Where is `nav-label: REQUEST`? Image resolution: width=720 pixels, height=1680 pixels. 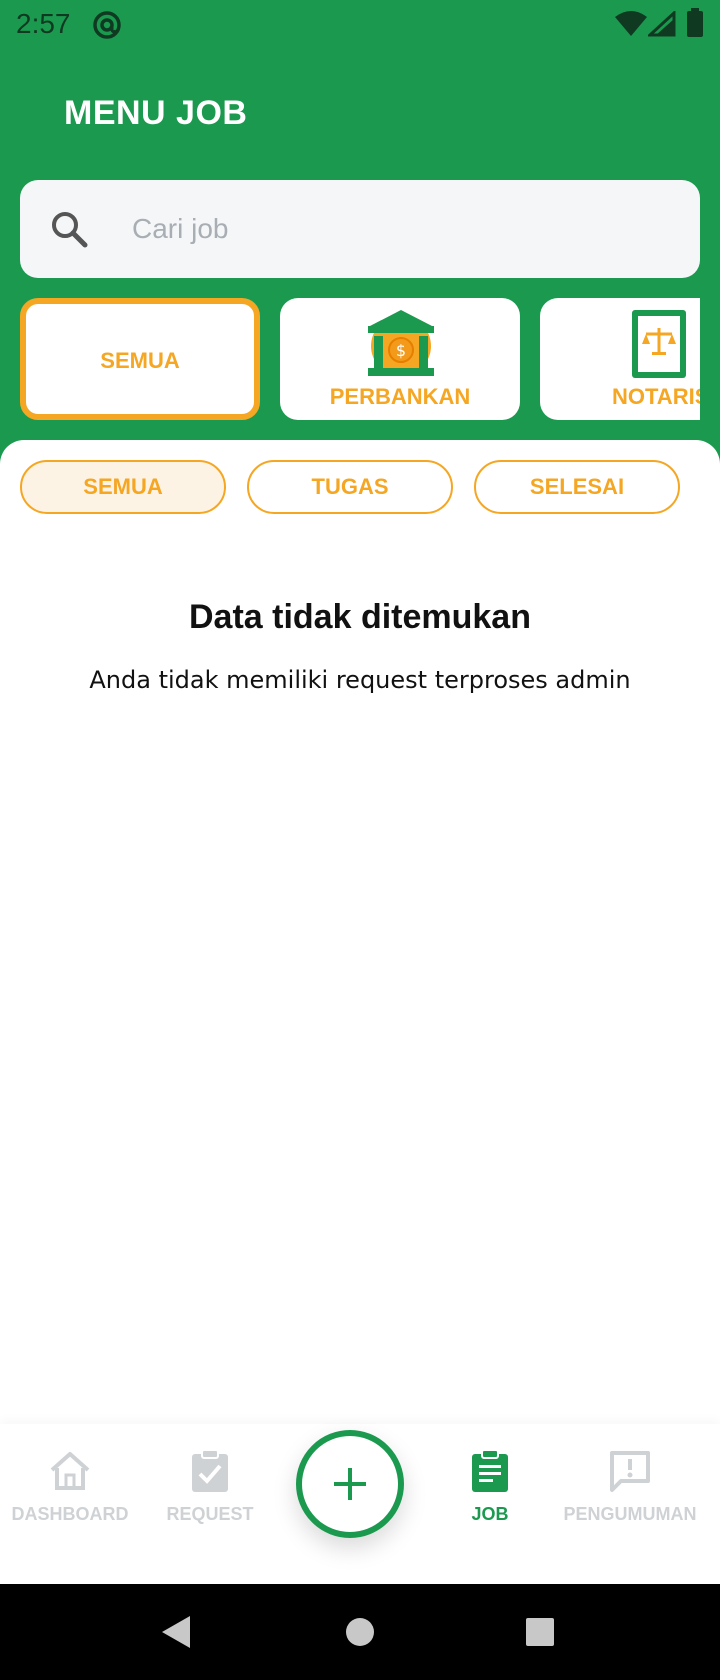 nav-label: REQUEST is located at coordinates (210, 1514).